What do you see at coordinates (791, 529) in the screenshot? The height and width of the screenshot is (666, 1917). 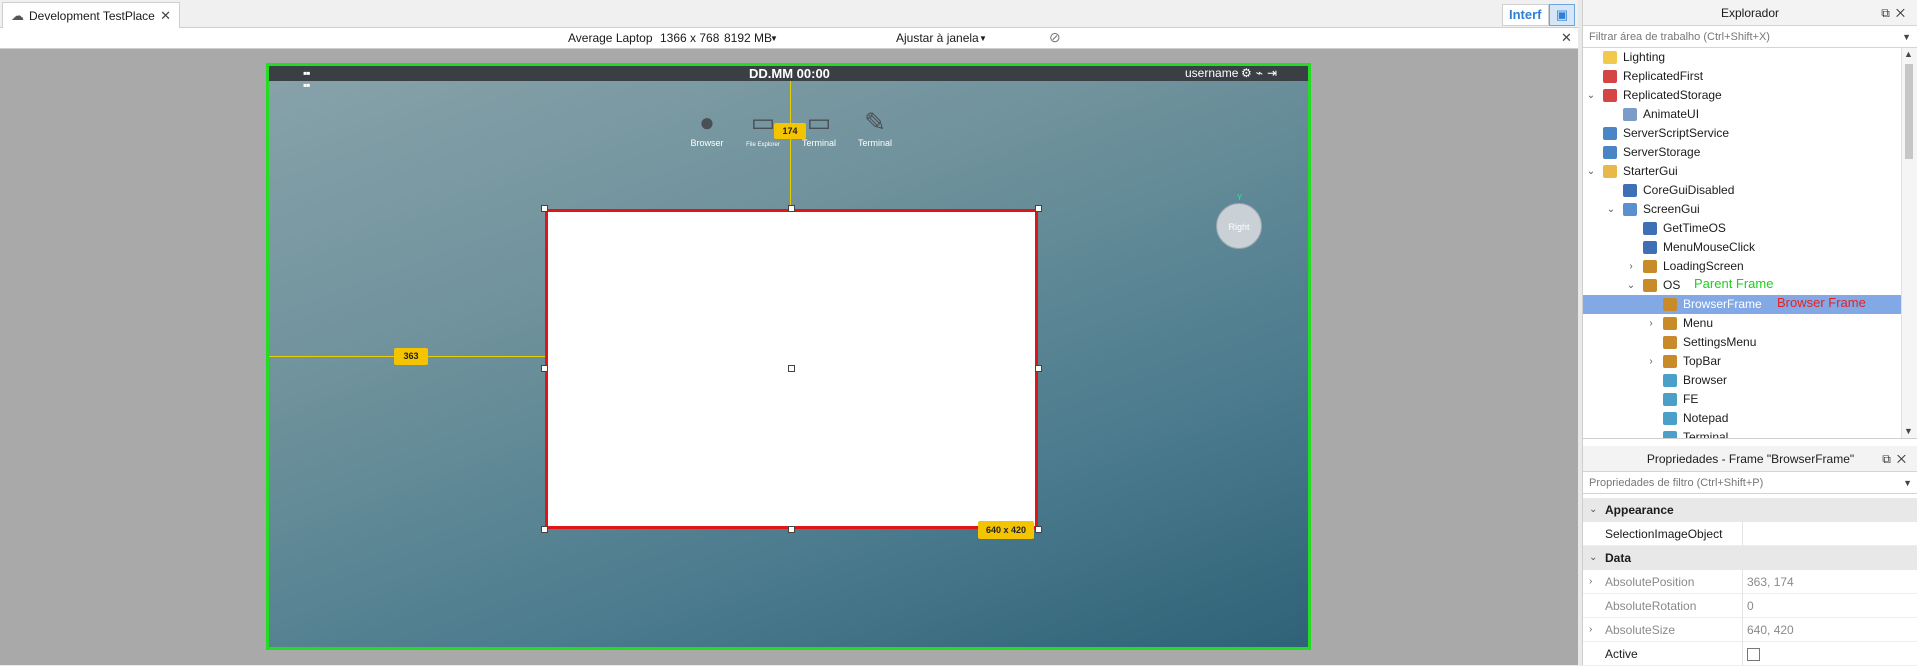 I see `resize-handle-s` at bounding box center [791, 529].